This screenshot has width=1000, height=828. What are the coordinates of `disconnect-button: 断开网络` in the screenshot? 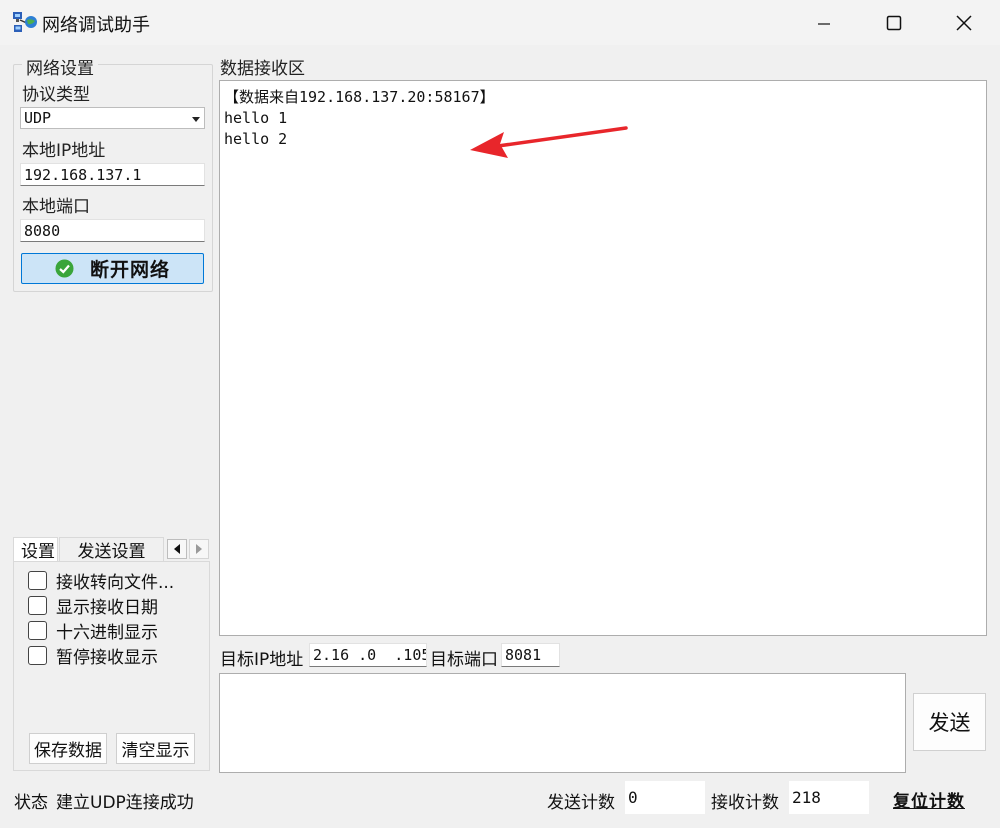 It's located at (112, 268).